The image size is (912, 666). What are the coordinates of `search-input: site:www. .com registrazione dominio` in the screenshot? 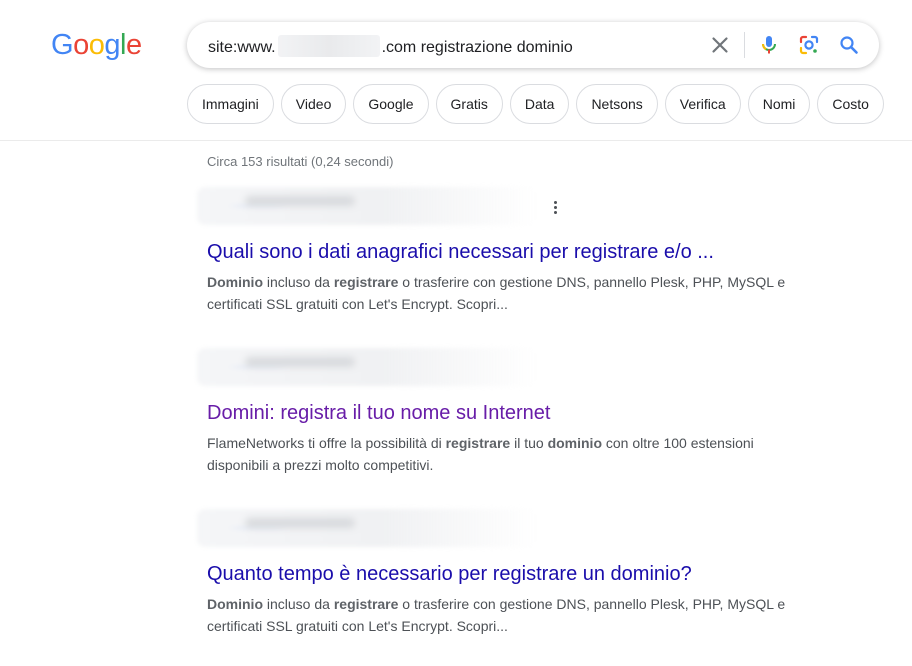 It's located at (390, 46).